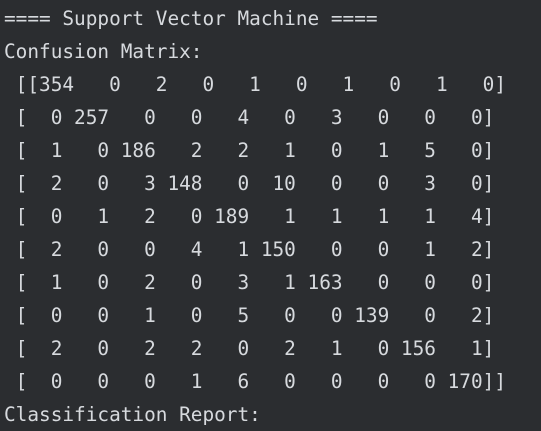 Image resolution: width=541 pixels, height=431 pixels. What do you see at coordinates (249, 348) in the screenshot?
I see `matrix-row: [ 2 0 2 2 0 2 1 0 156 1]` at bounding box center [249, 348].